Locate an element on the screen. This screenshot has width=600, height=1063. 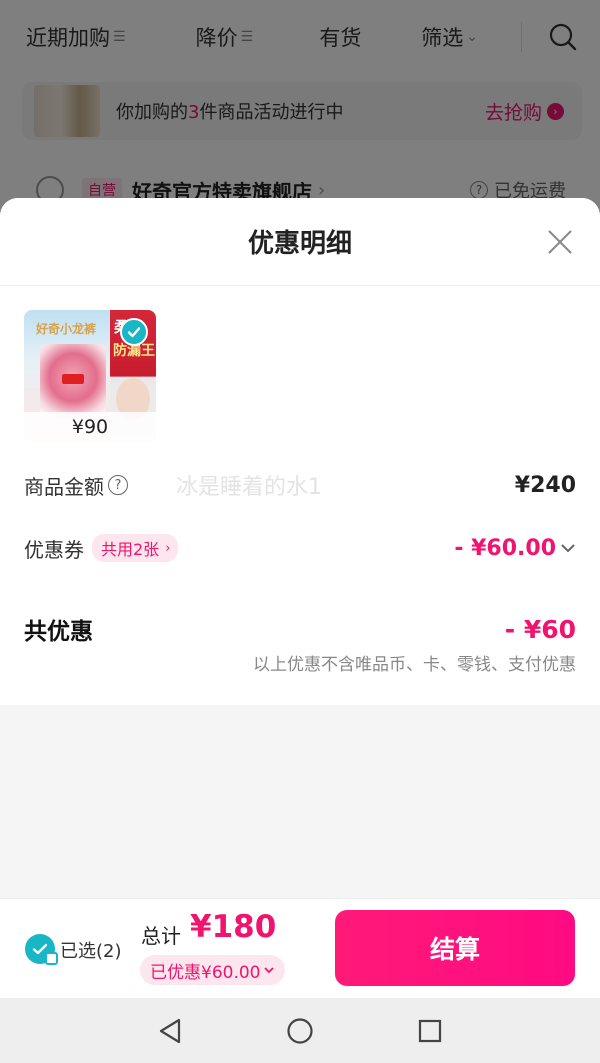
product-brand-text: 好奇小龙裤 is located at coordinates (66, 329).